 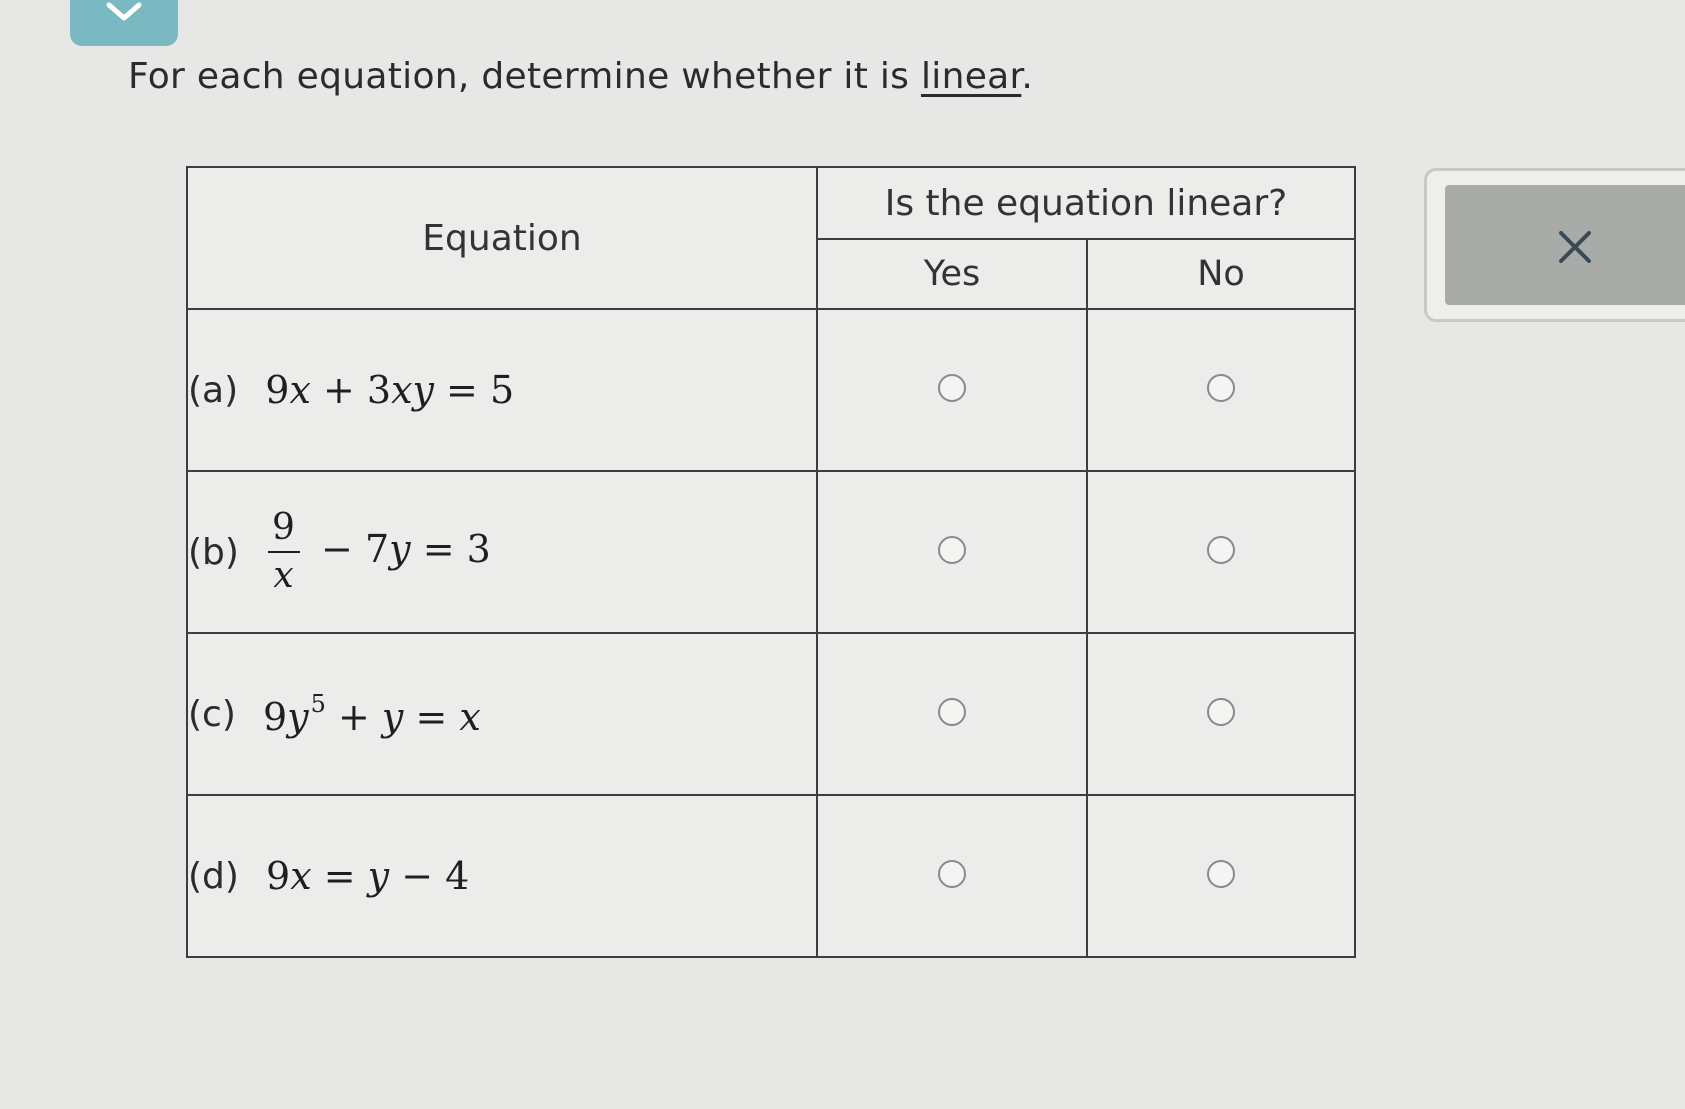 I want to click on header-yes: Yes, so click(x=952, y=274).